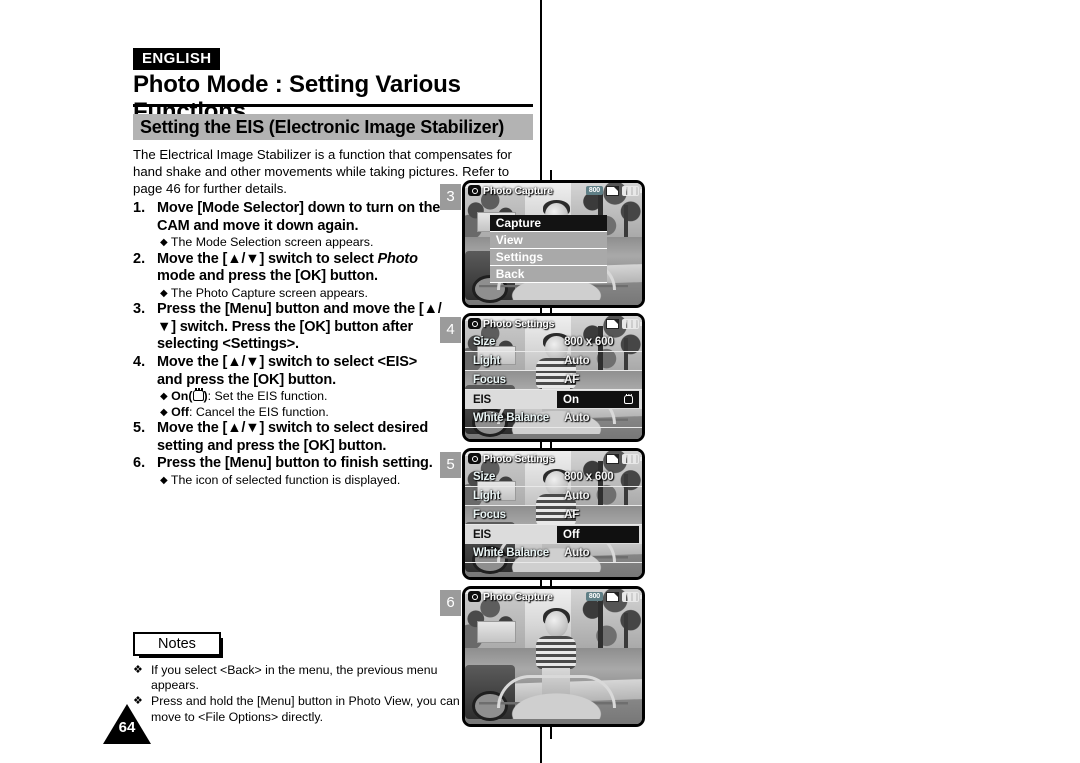 The height and width of the screenshot is (763, 1080). Describe the element at coordinates (139, 208) in the screenshot. I see `step-number: 1.` at that location.